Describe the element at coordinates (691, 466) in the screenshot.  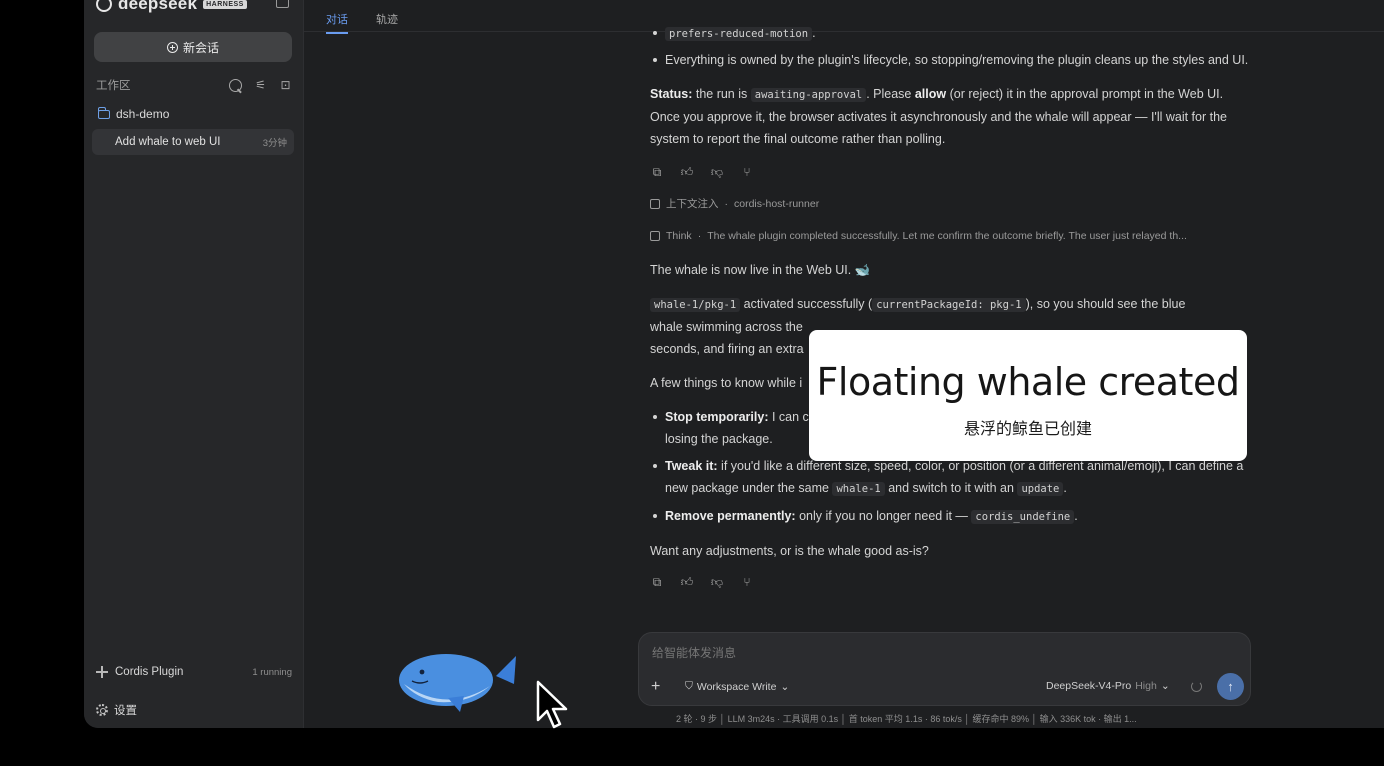
I see `bold-text: Tweak it:` at that location.